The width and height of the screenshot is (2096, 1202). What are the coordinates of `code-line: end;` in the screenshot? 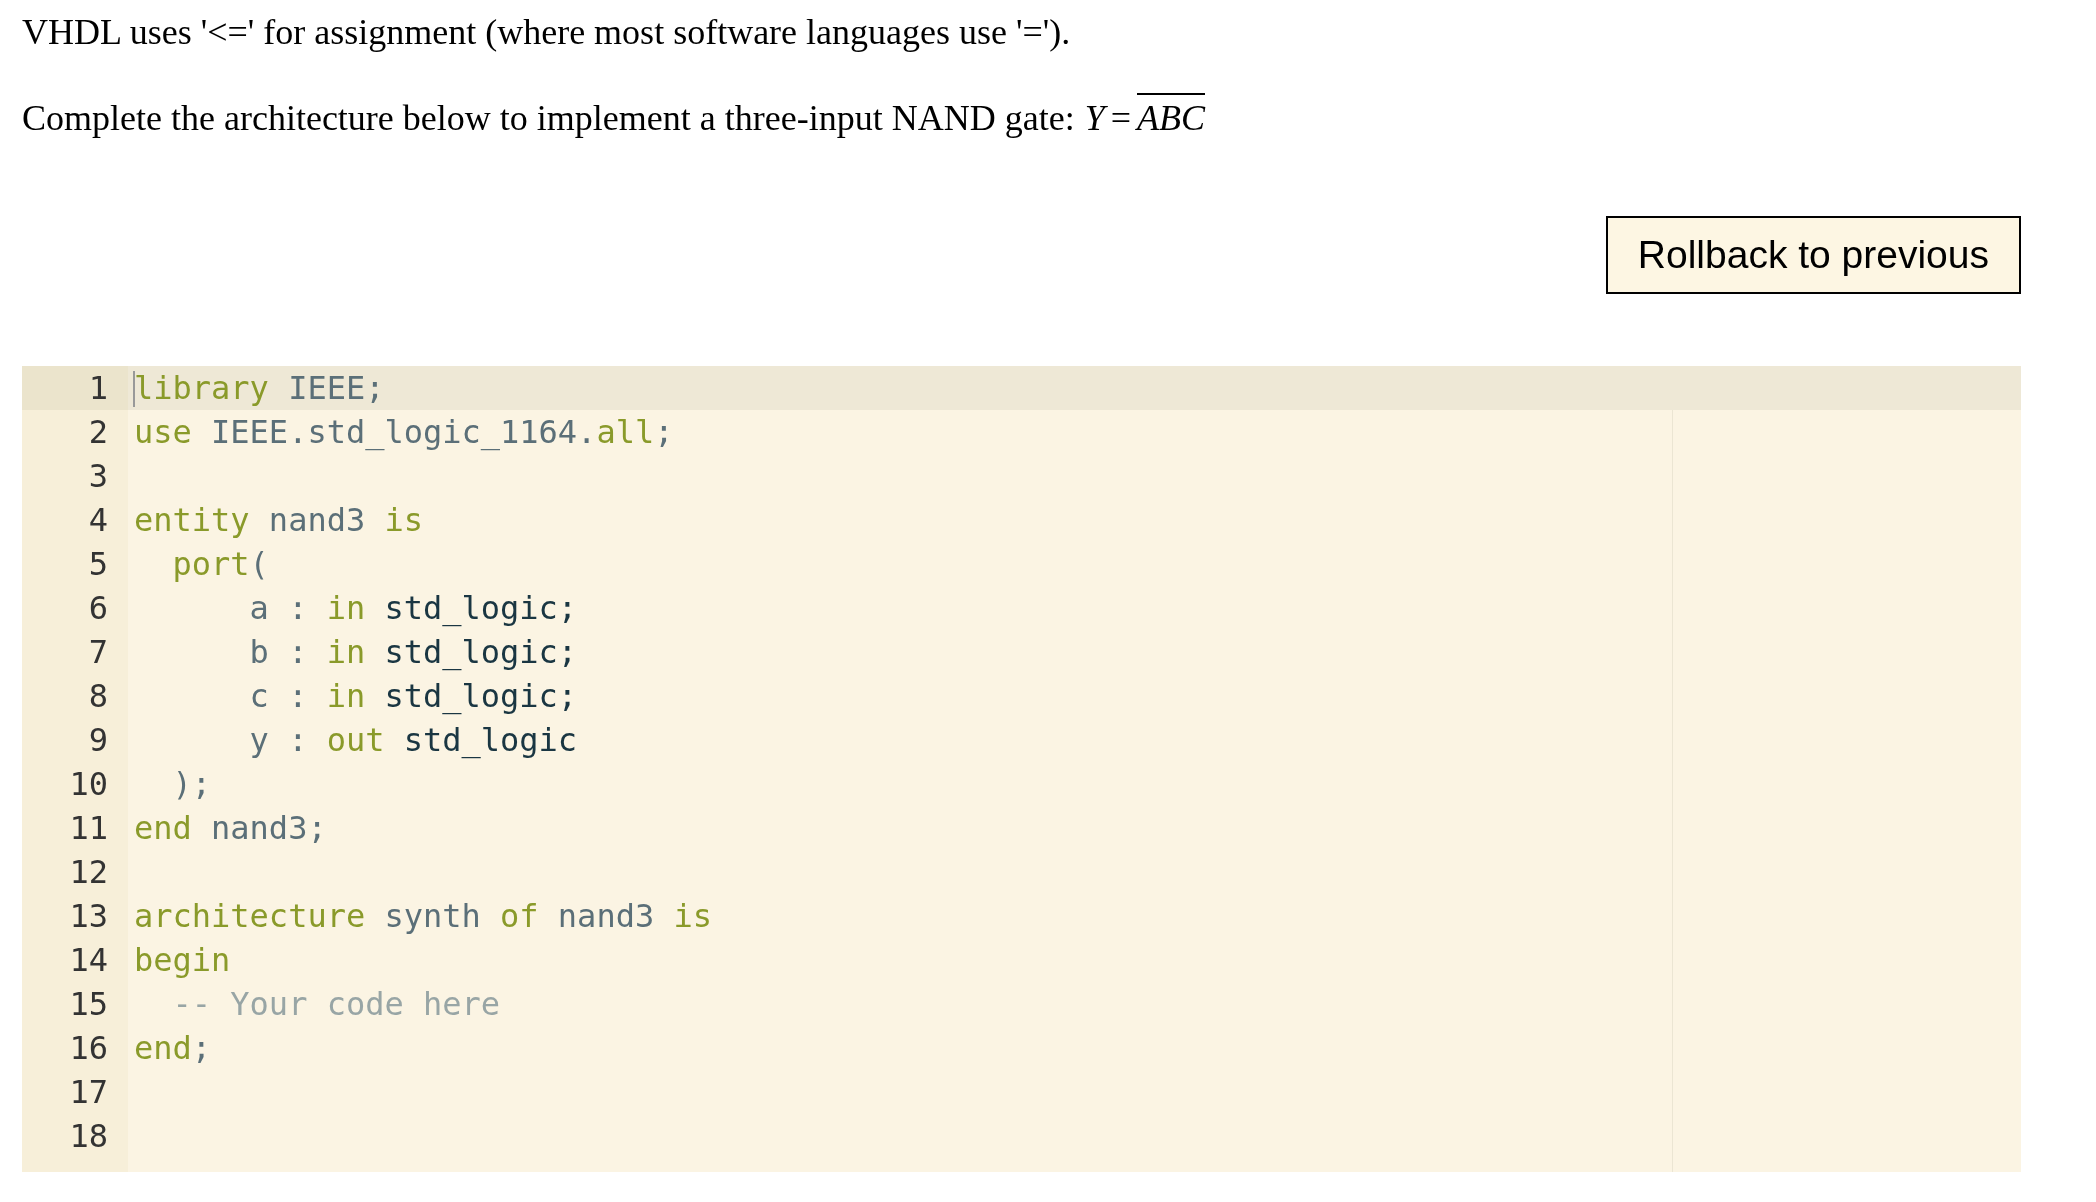 It's located at (172, 1048).